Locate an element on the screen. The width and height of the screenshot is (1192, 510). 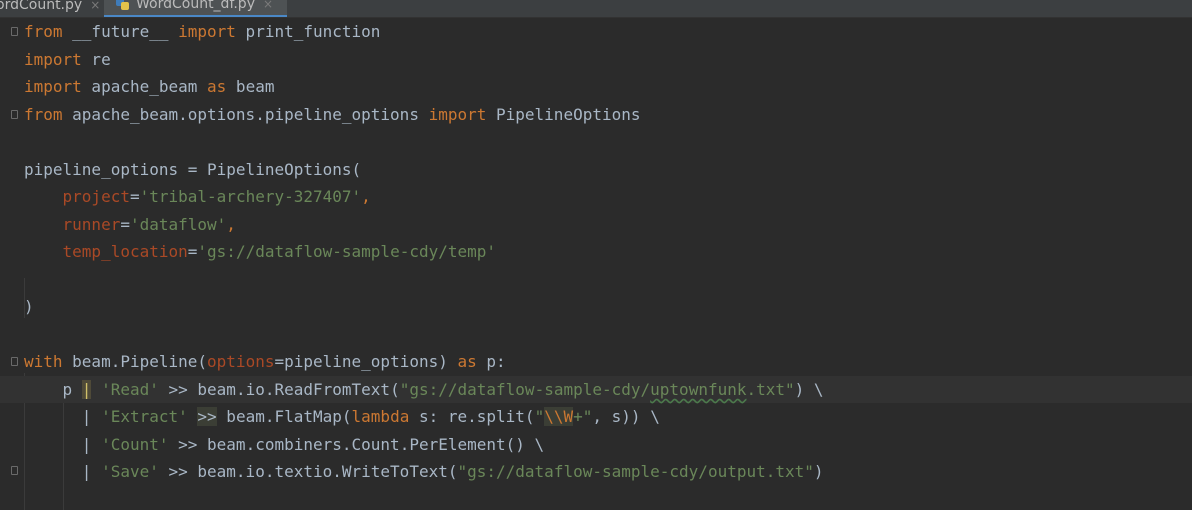
tab-label: WordCount.py is located at coordinates (41, 6).